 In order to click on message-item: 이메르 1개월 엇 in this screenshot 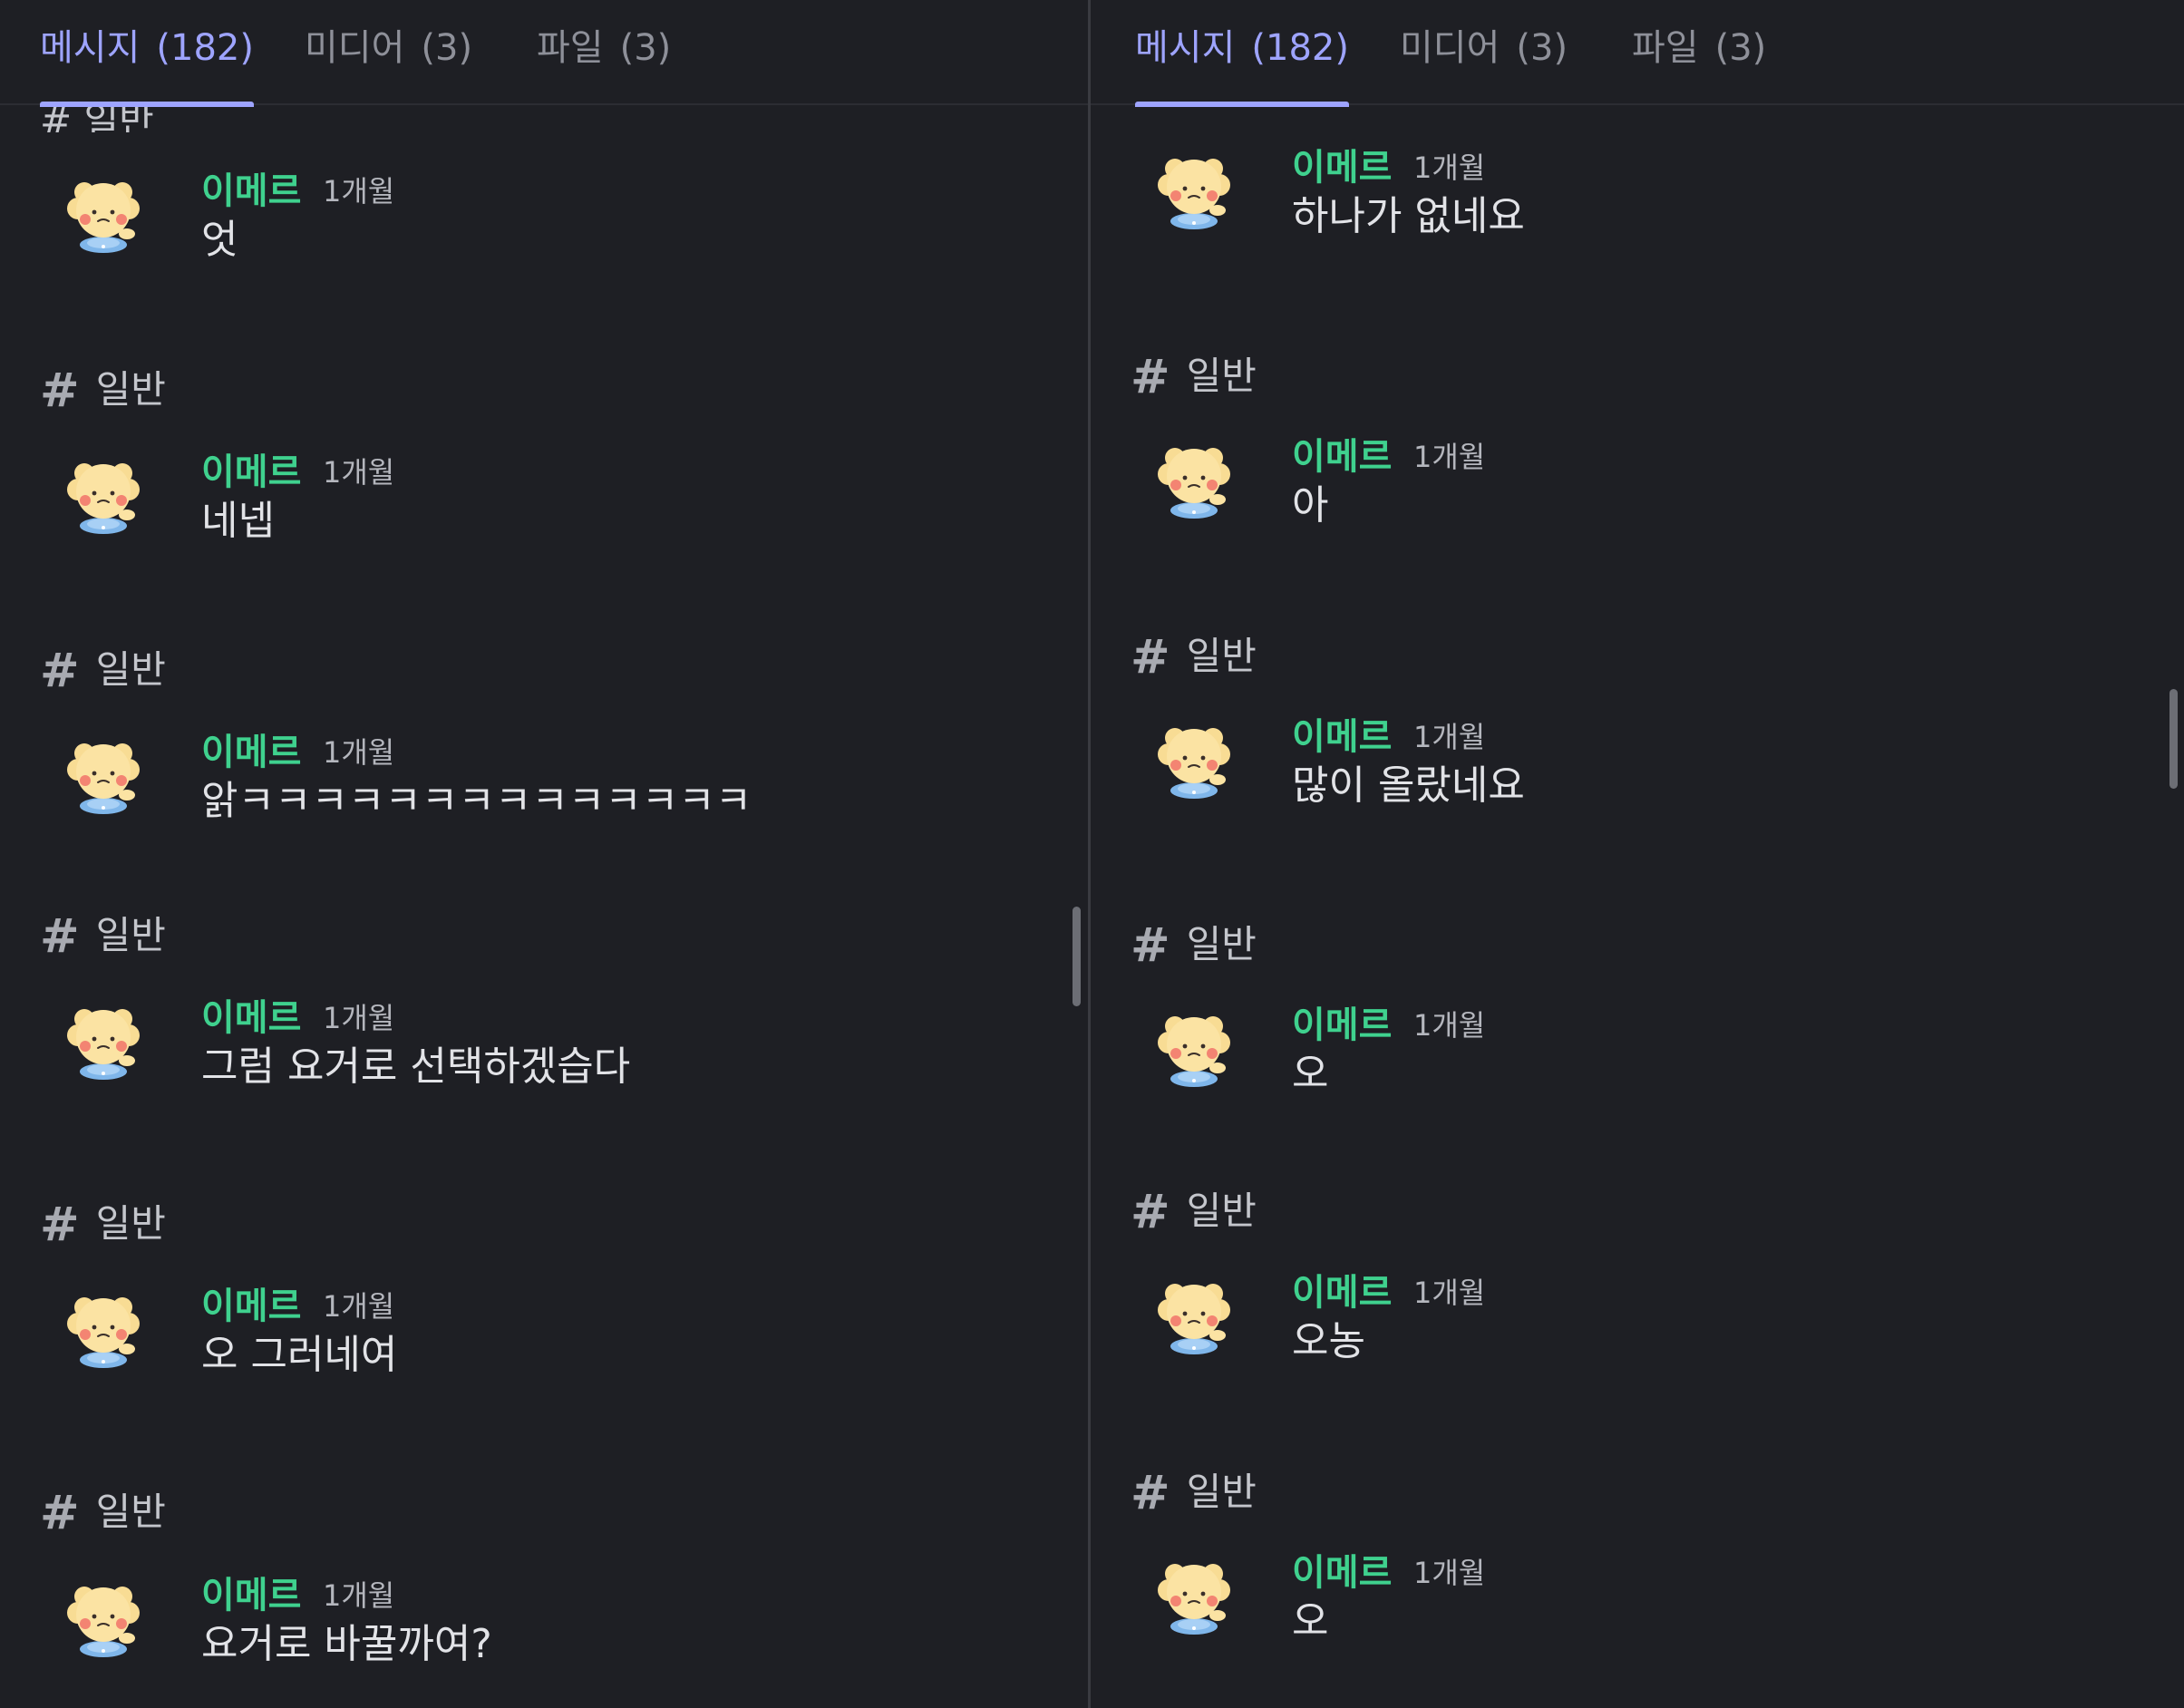, I will do `click(544, 229)`.